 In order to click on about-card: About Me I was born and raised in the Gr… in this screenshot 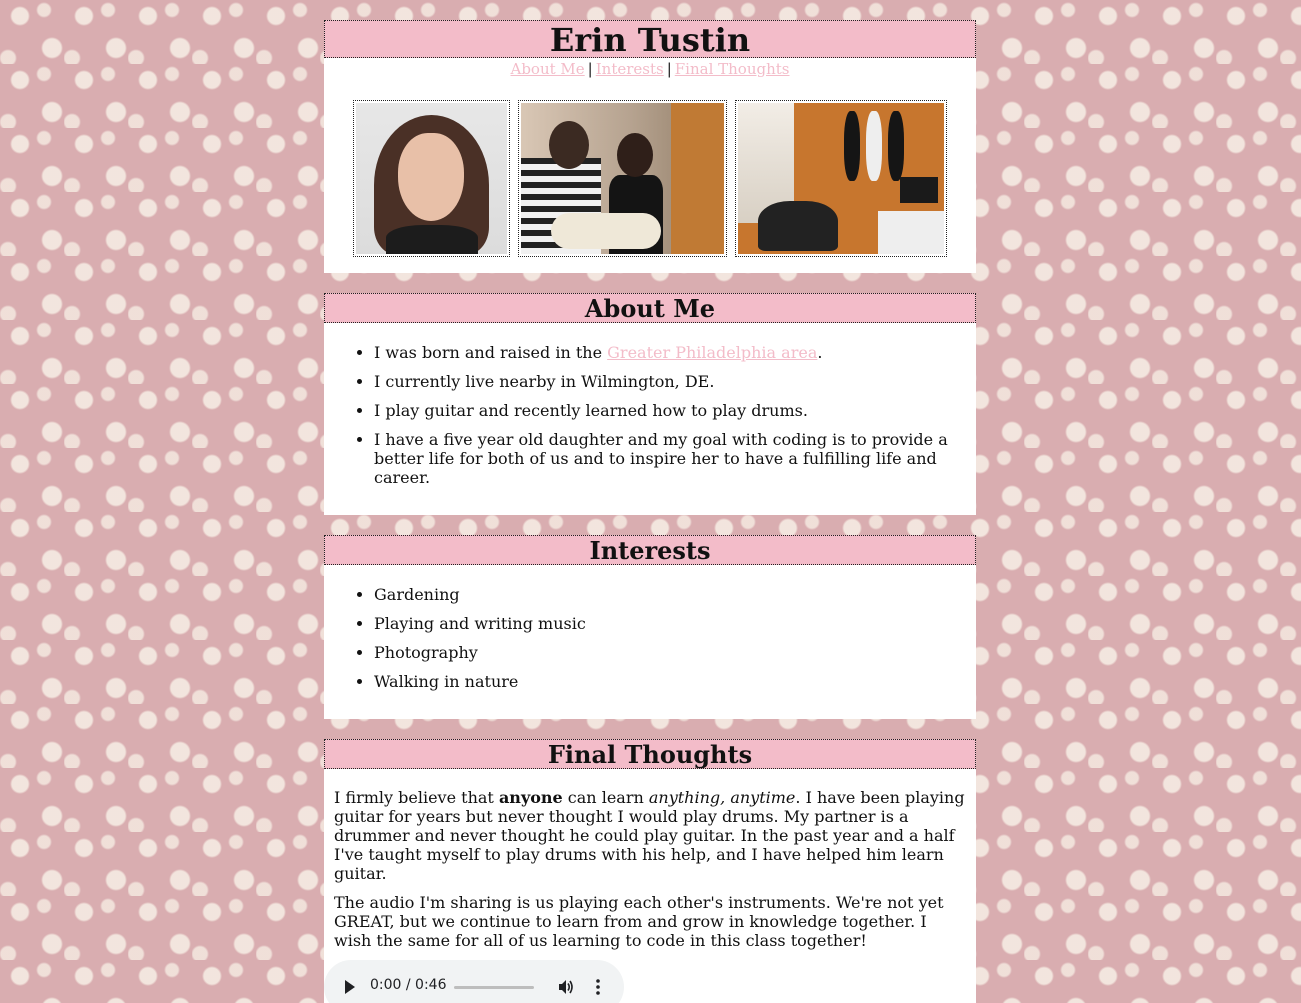, I will do `click(650, 404)`.